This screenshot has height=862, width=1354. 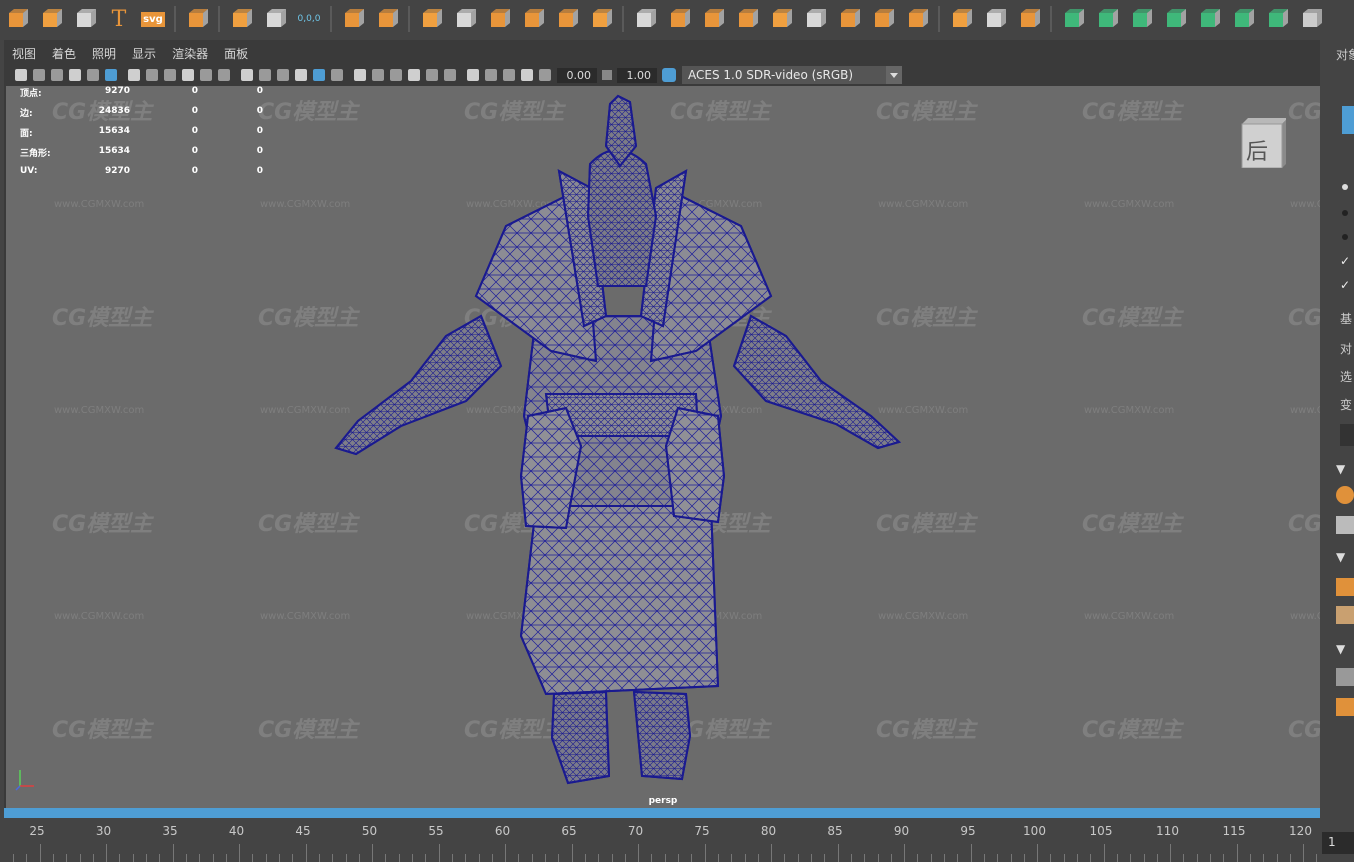 What do you see at coordinates (713, 19) in the screenshot?
I see `box-3d-icon` at bounding box center [713, 19].